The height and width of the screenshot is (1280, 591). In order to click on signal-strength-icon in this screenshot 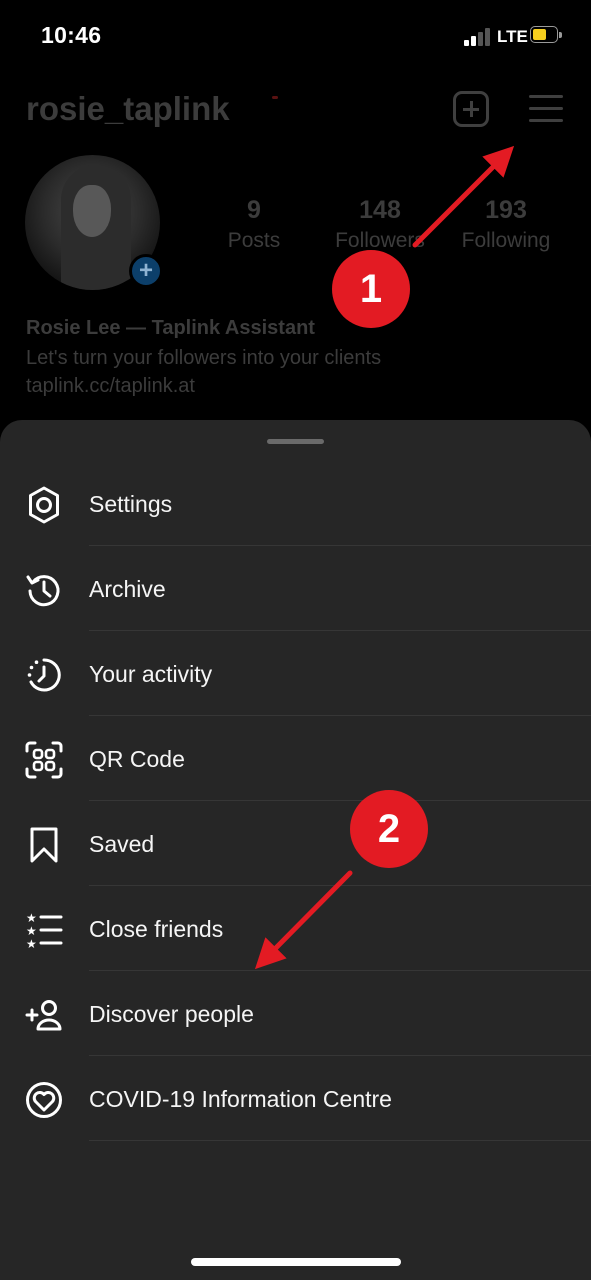, I will do `click(478, 37)`.